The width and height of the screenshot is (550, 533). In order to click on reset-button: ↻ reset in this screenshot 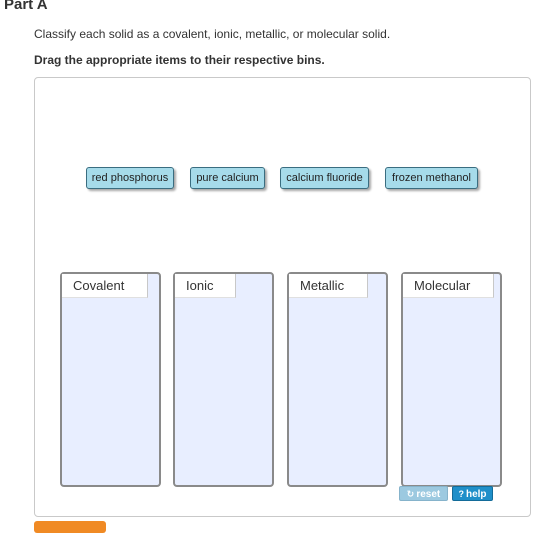, I will do `click(423, 493)`.